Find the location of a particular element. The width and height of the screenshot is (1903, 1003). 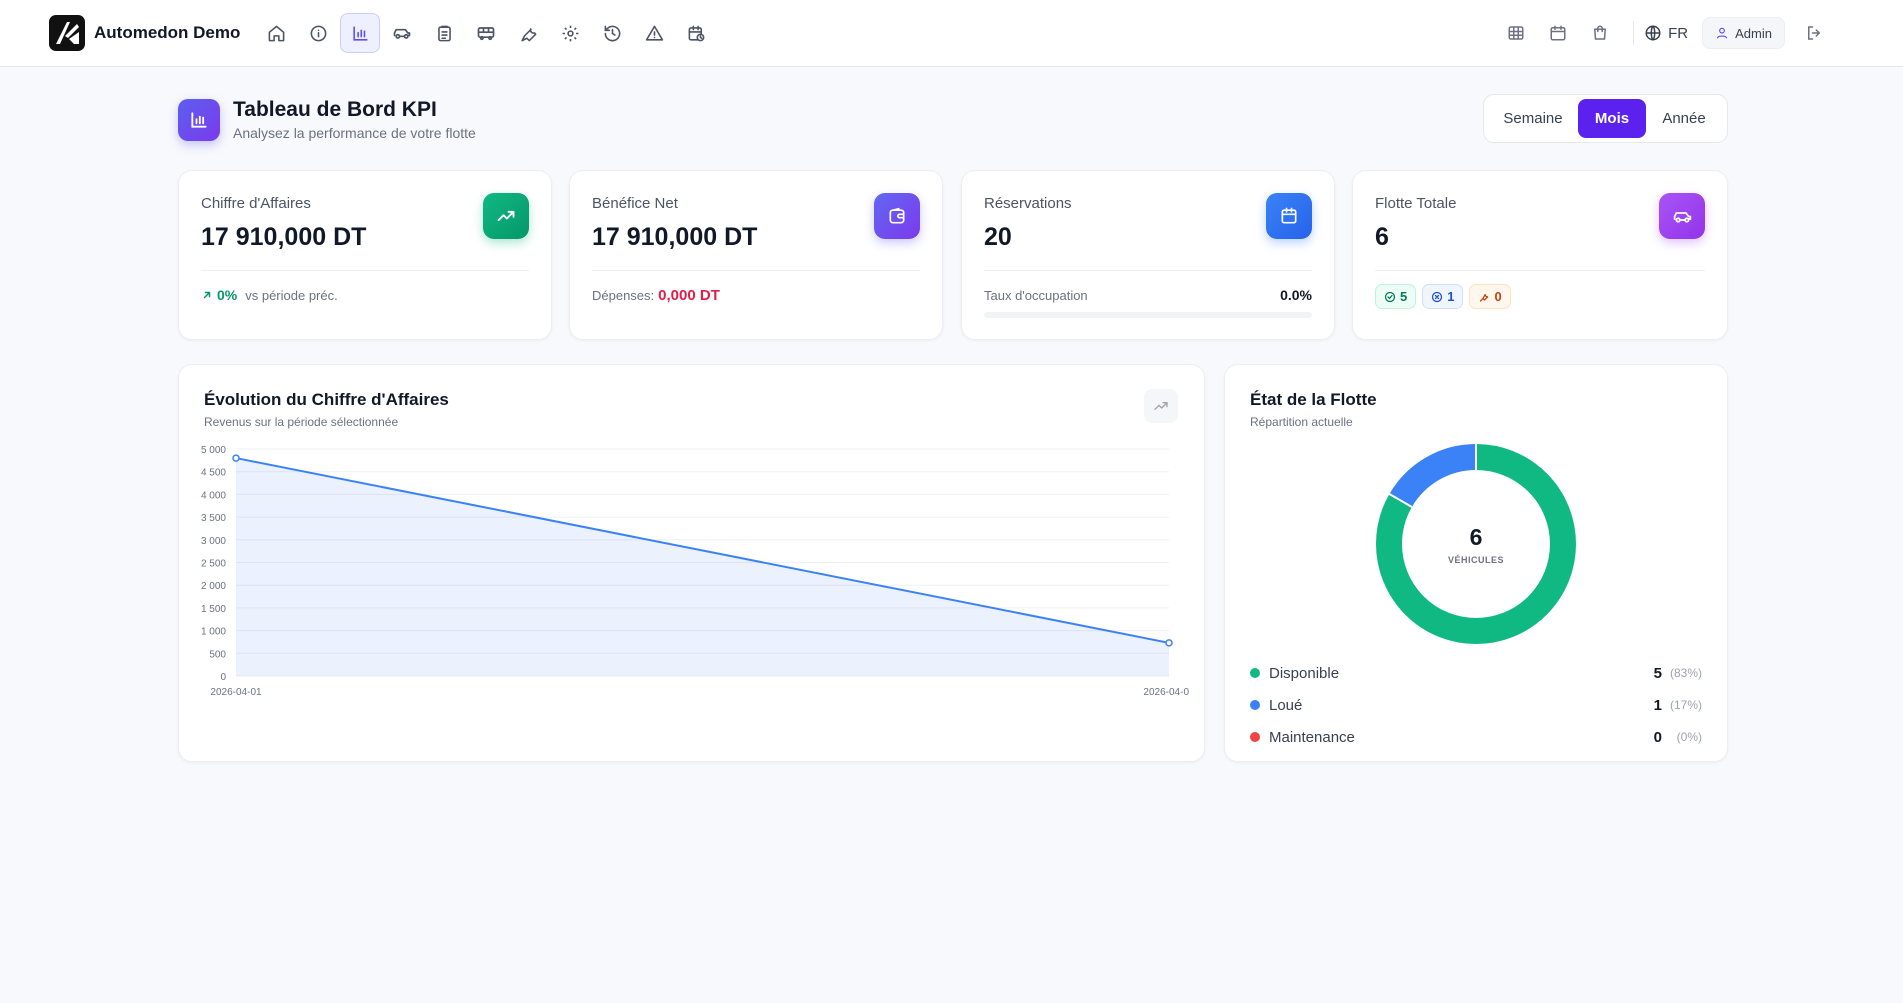

chart-subtitle: Revenus sur la période sélectionnée is located at coordinates (301, 422).